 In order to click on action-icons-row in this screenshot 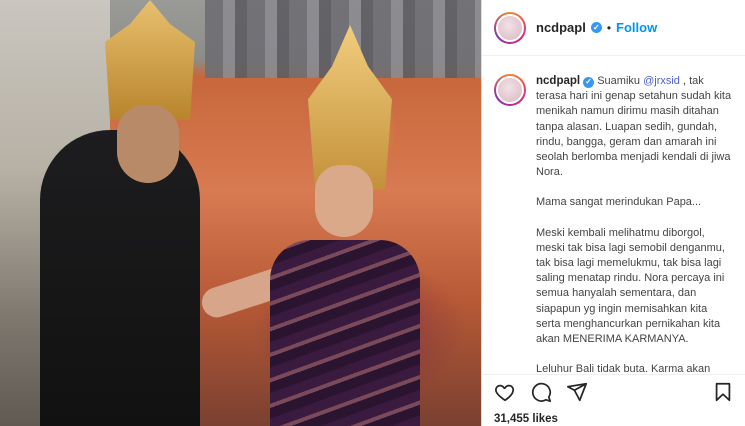, I will do `click(614, 392)`.